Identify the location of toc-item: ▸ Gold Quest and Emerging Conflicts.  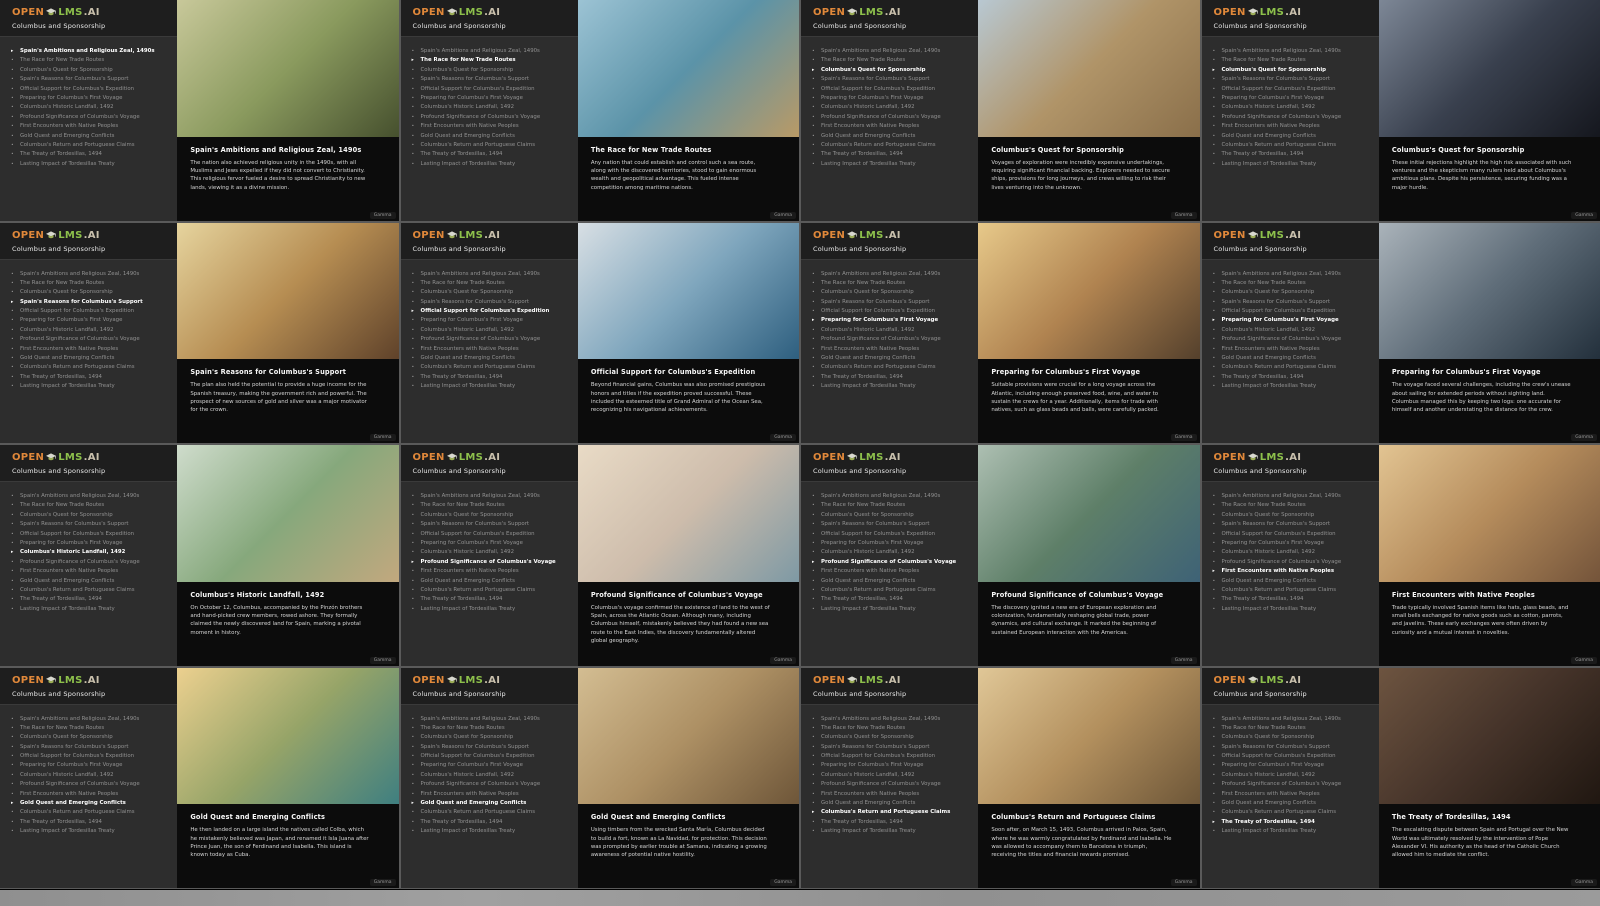
(91, 803).